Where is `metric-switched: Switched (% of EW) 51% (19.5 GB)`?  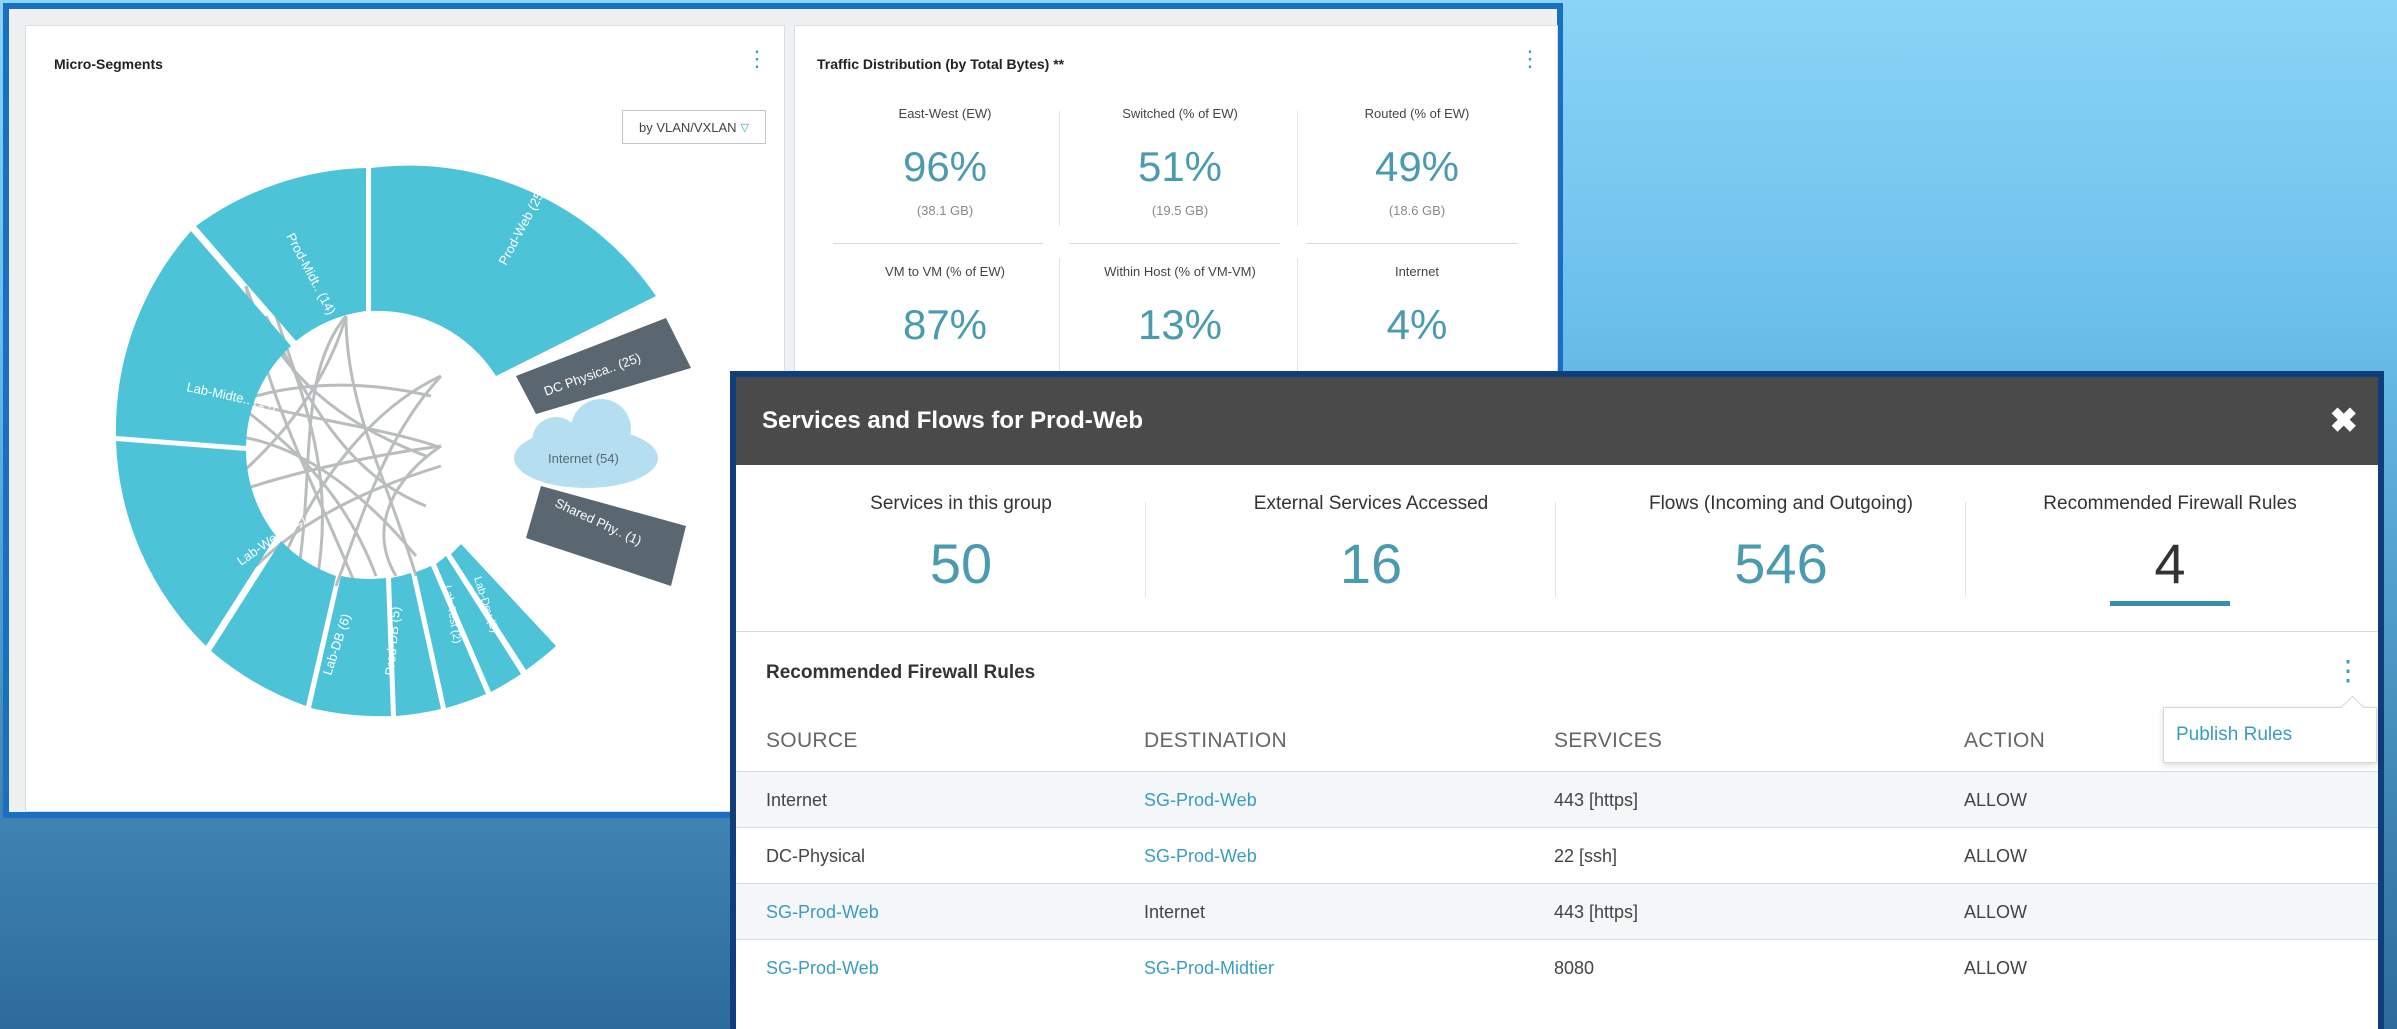 metric-switched: Switched (% of EW) 51% (19.5 GB) is located at coordinates (1180, 162).